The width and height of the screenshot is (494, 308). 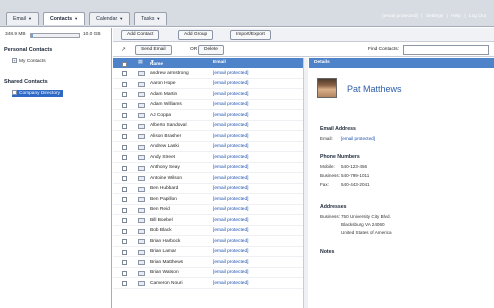 What do you see at coordinates (64, 18) in the screenshot?
I see `tab-contacts: Contacts ▼` at bounding box center [64, 18].